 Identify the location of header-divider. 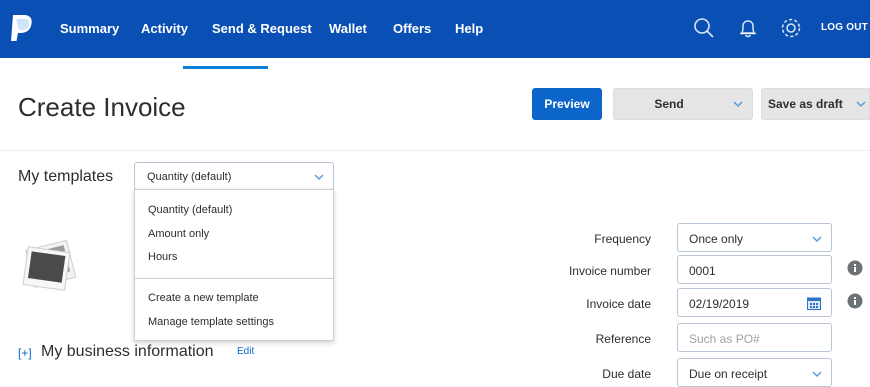
(435, 150).